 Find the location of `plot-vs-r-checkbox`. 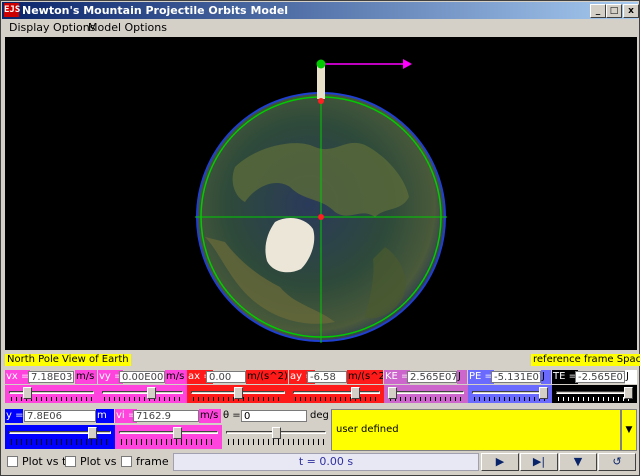

plot-vs-r-checkbox is located at coordinates (70, 461).